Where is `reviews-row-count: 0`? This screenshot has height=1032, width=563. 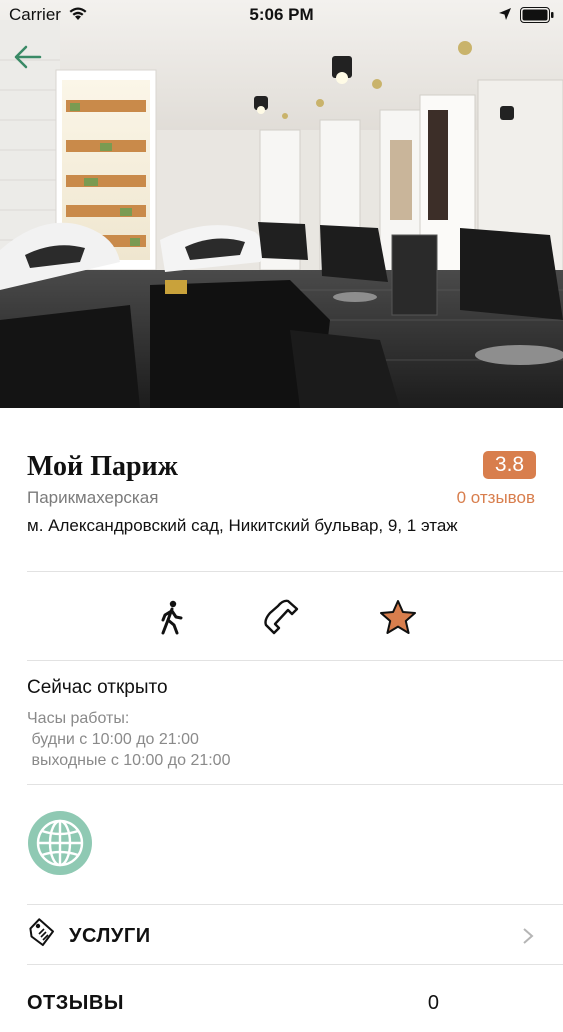 reviews-row-count: 0 is located at coordinates (433, 1003).